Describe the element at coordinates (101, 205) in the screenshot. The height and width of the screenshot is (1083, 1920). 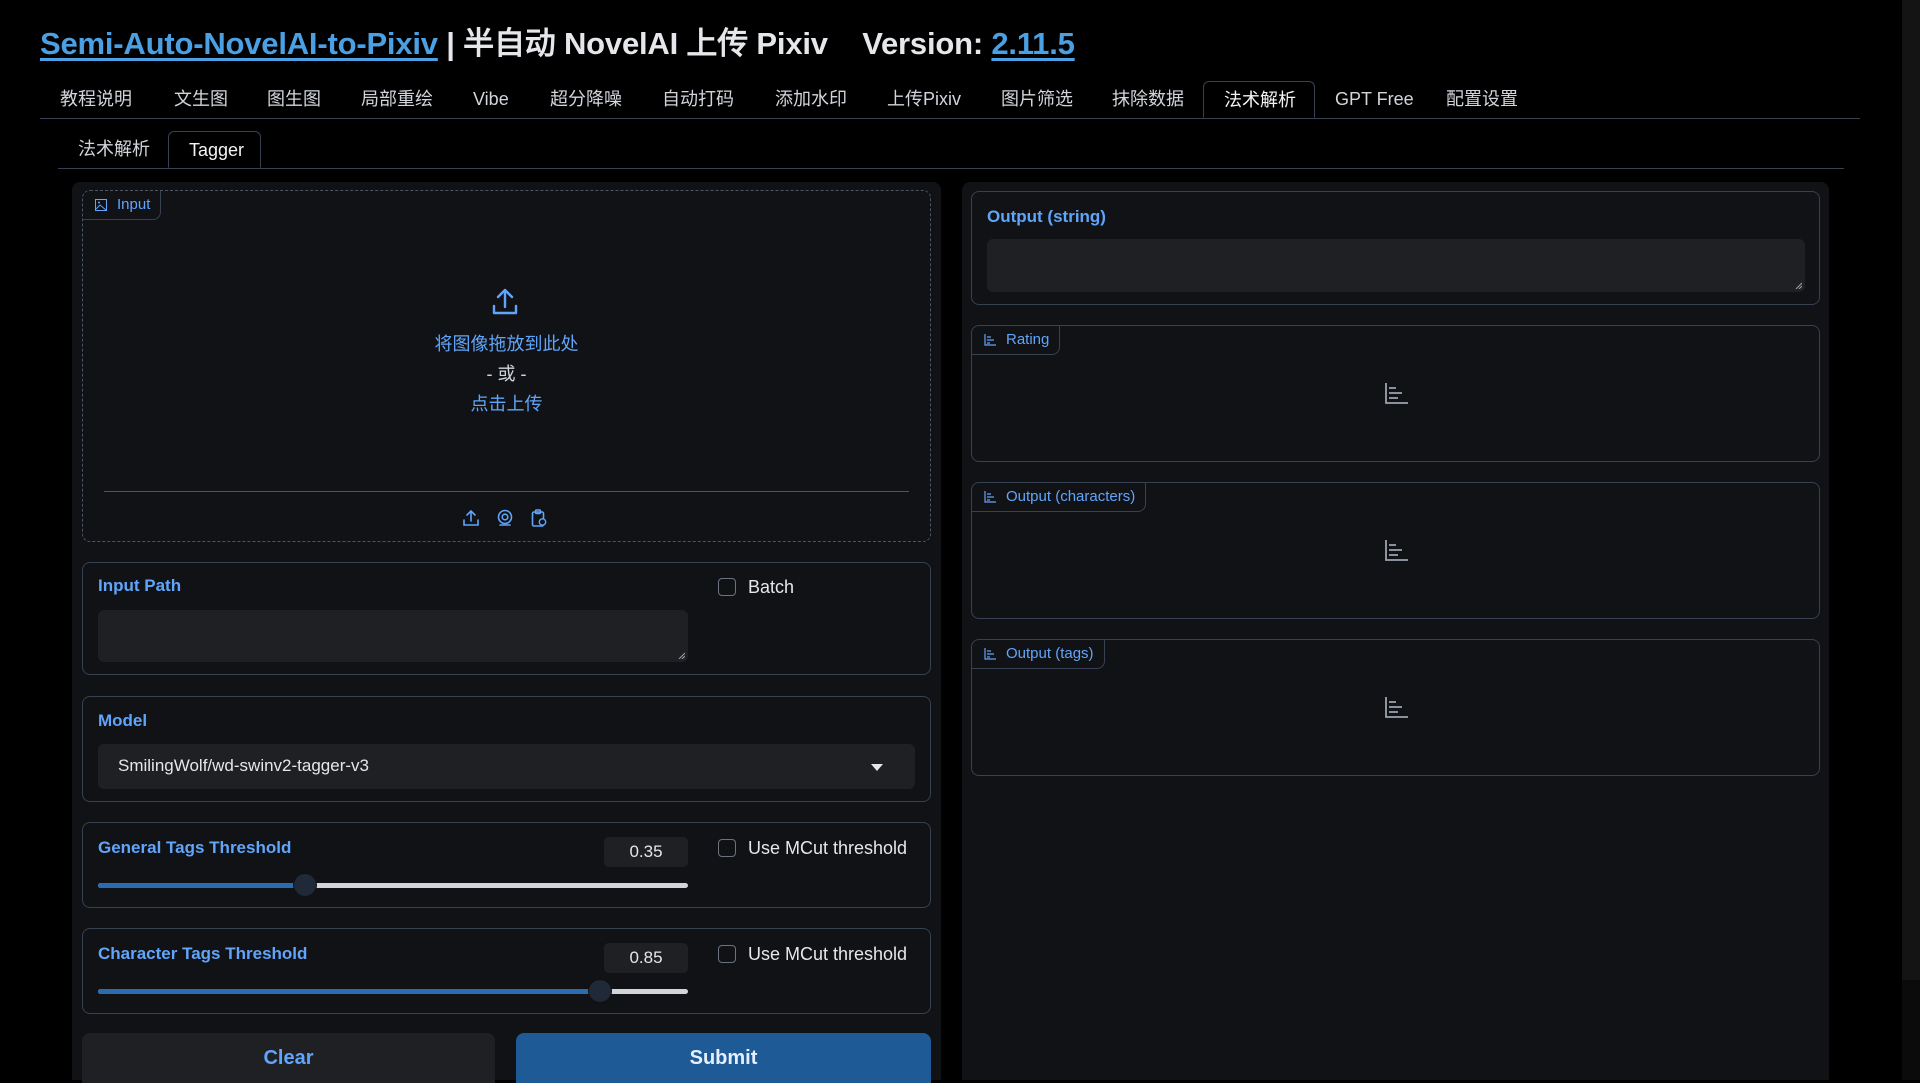
I see `image-icon` at that location.